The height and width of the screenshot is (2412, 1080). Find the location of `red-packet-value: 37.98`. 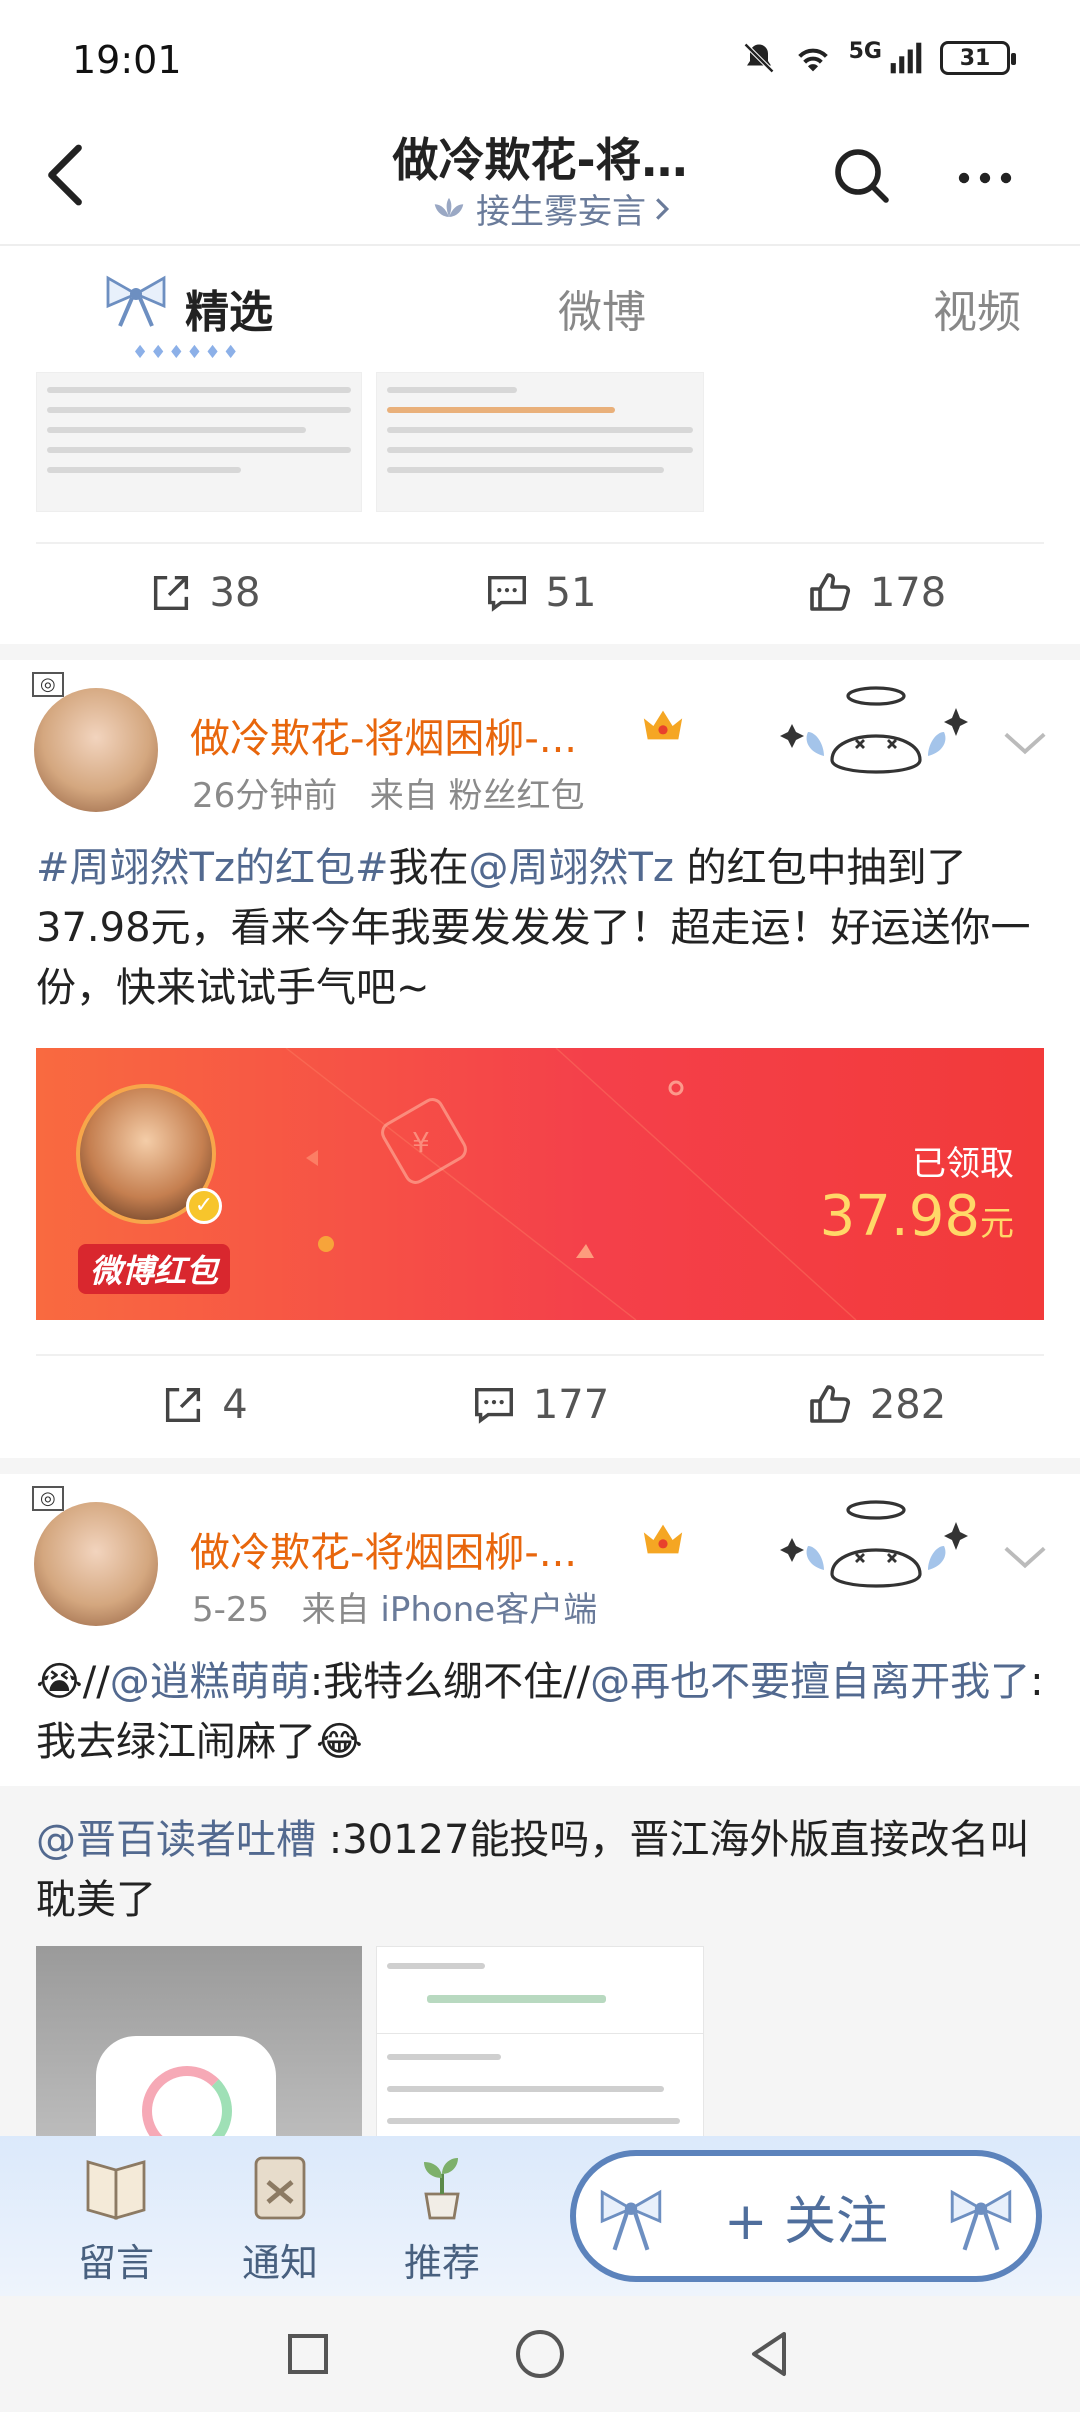

red-packet-value: 37.98 is located at coordinates (899, 1216).